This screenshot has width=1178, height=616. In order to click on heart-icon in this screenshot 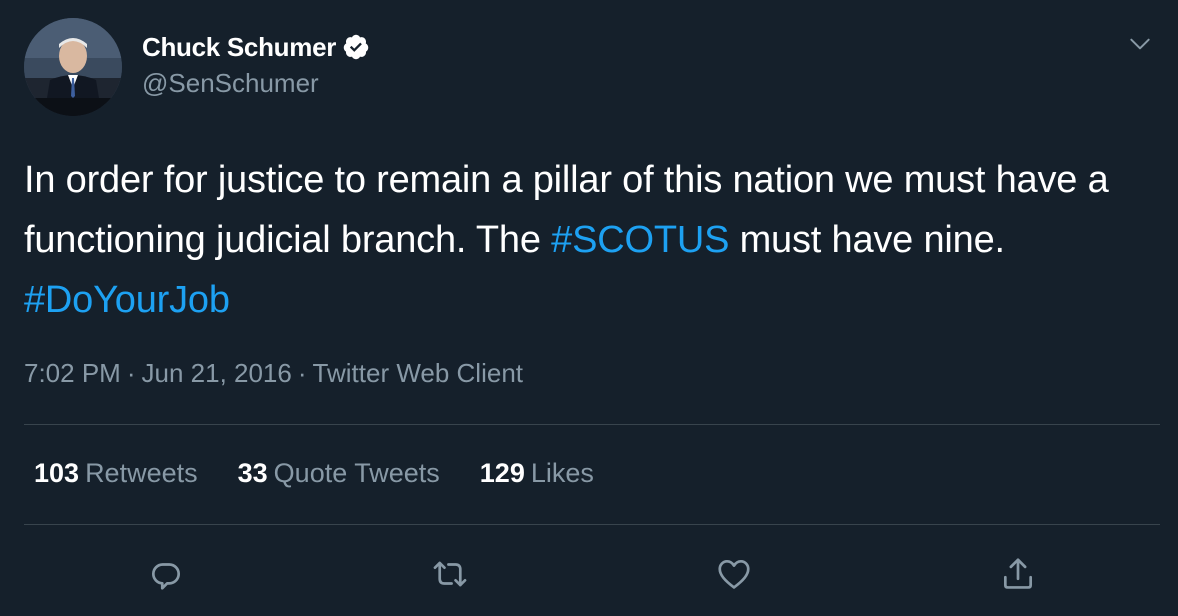, I will do `click(734, 574)`.